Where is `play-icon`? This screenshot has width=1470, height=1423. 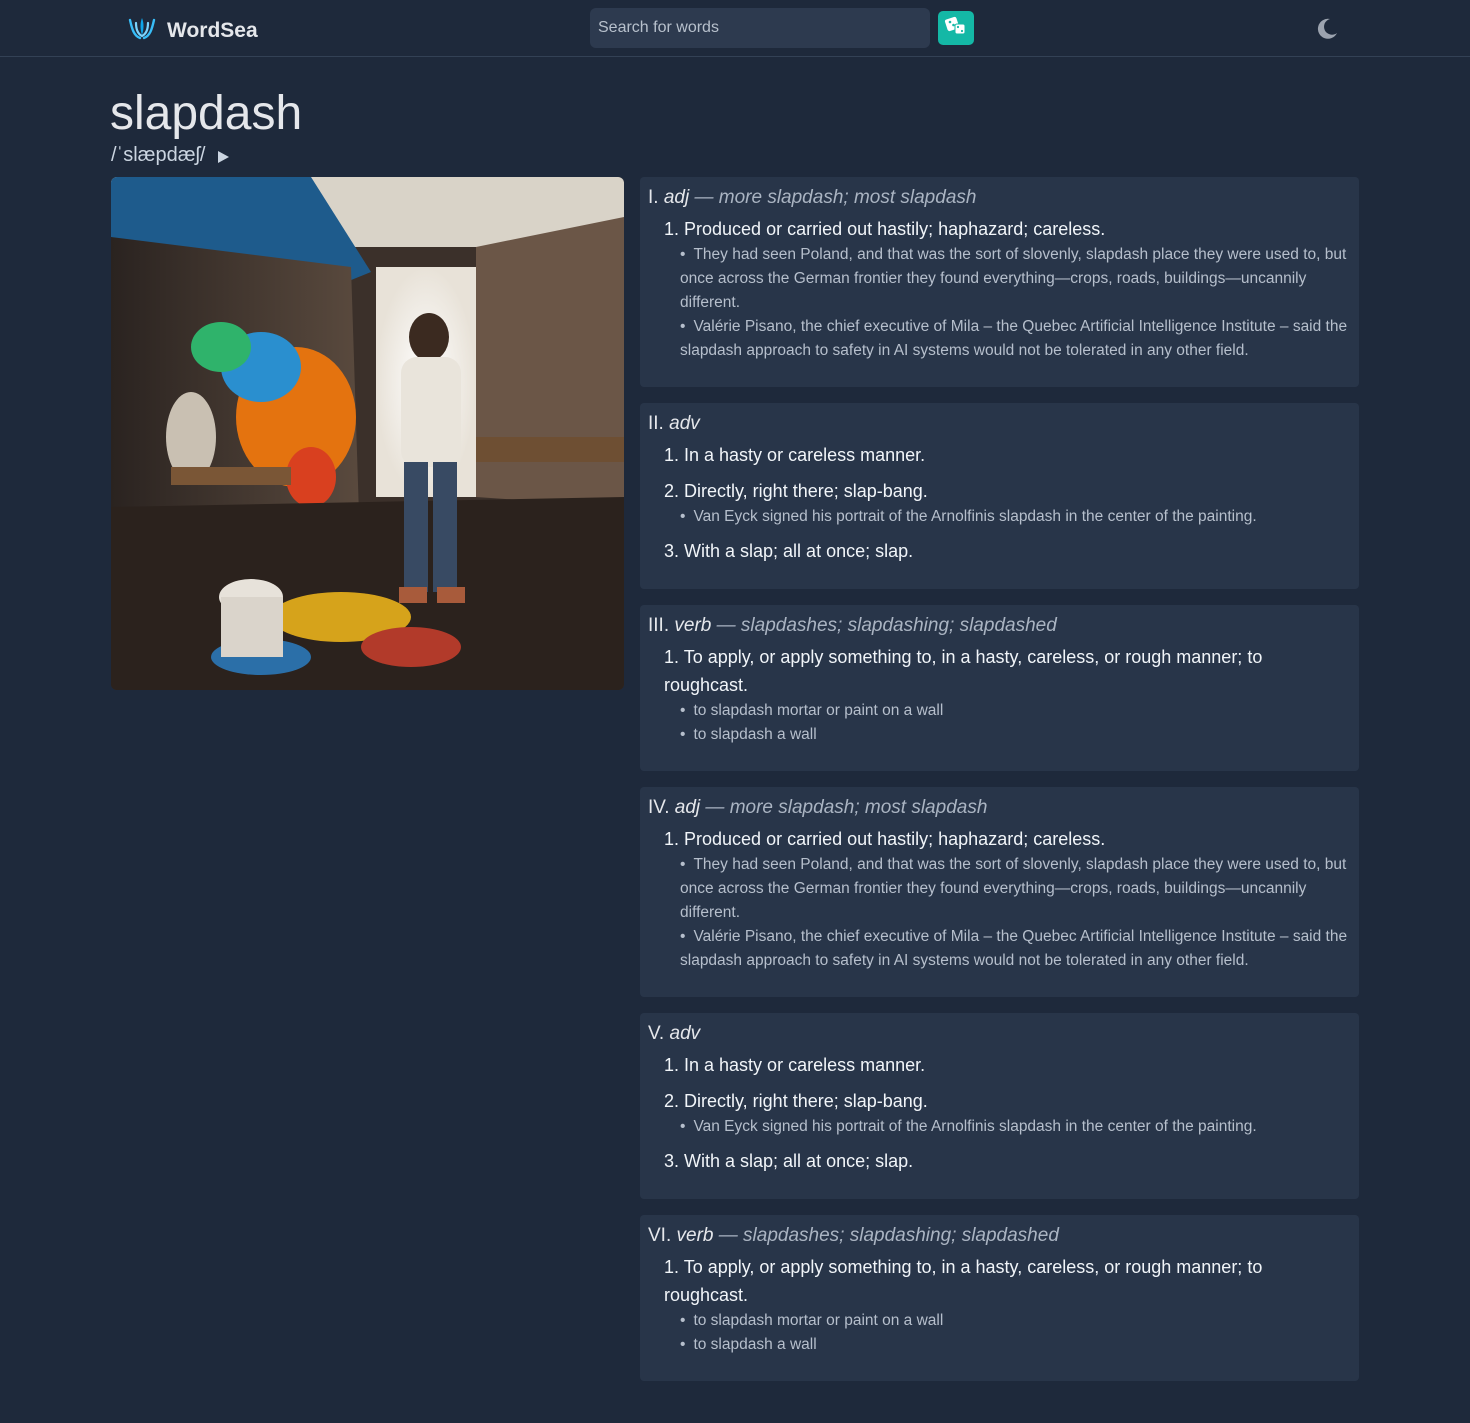 play-icon is located at coordinates (224, 156).